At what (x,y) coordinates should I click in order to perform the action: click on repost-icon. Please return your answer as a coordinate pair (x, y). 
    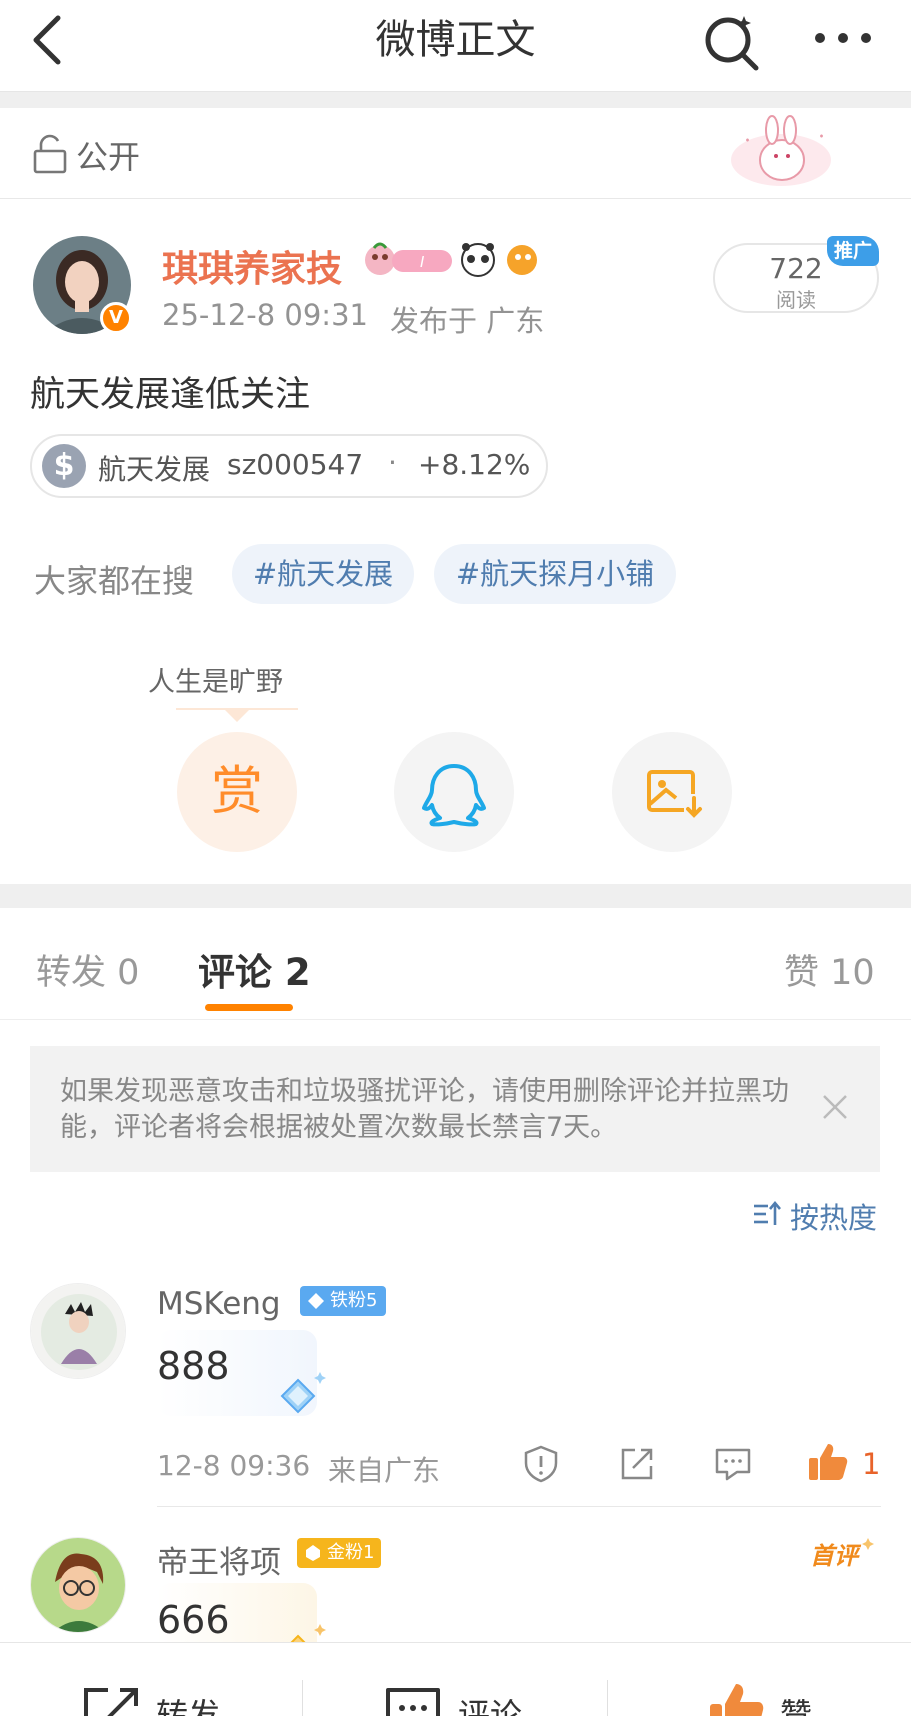
    Looking at the image, I should click on (110, 1700).